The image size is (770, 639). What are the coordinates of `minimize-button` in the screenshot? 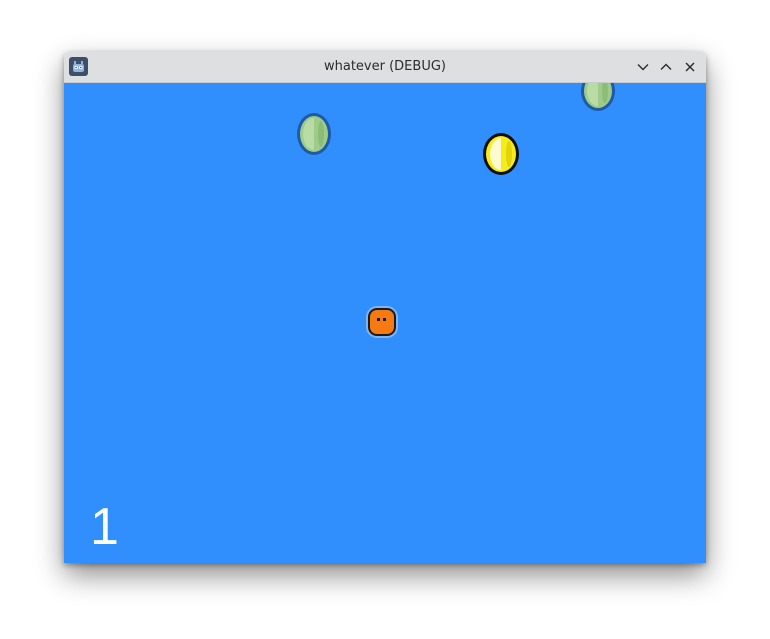 It's located at (643, 67).